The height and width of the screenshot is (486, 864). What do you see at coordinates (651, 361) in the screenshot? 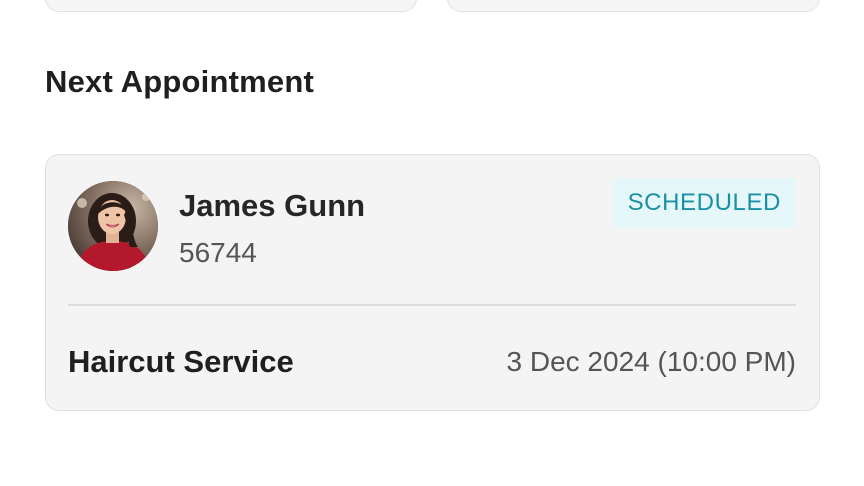
I see `appointment-datetime: 3 Dec 2024 (10:00 PM)` at bounding box center [651, 361].